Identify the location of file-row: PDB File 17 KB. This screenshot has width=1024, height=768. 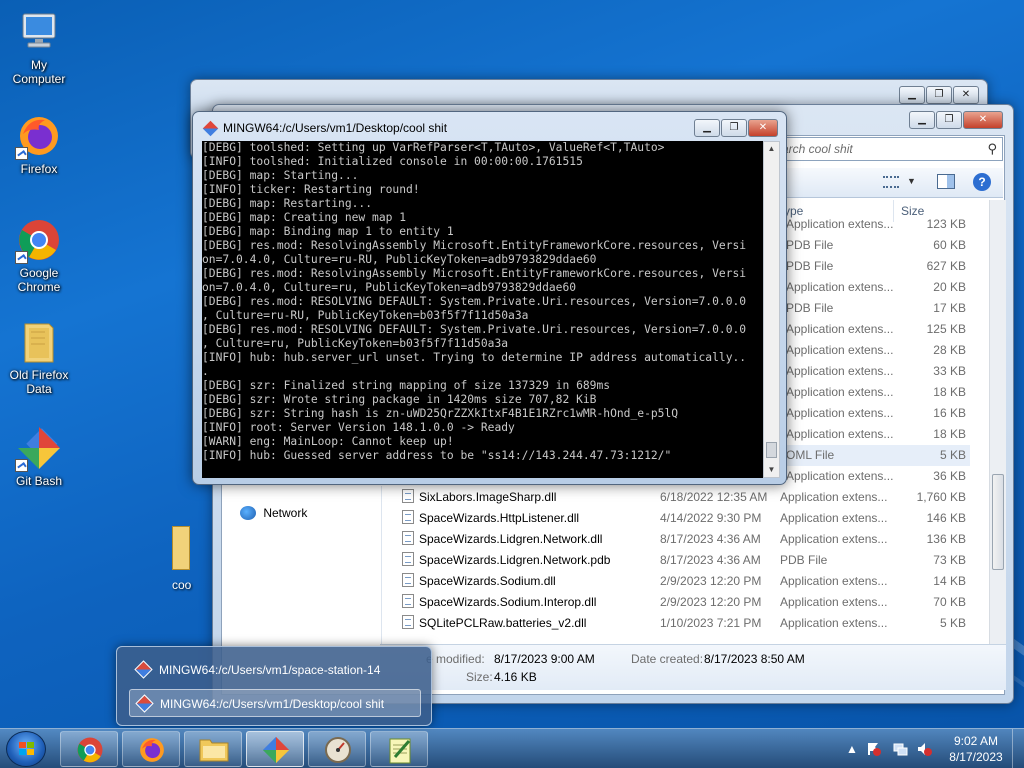
(875, 308).